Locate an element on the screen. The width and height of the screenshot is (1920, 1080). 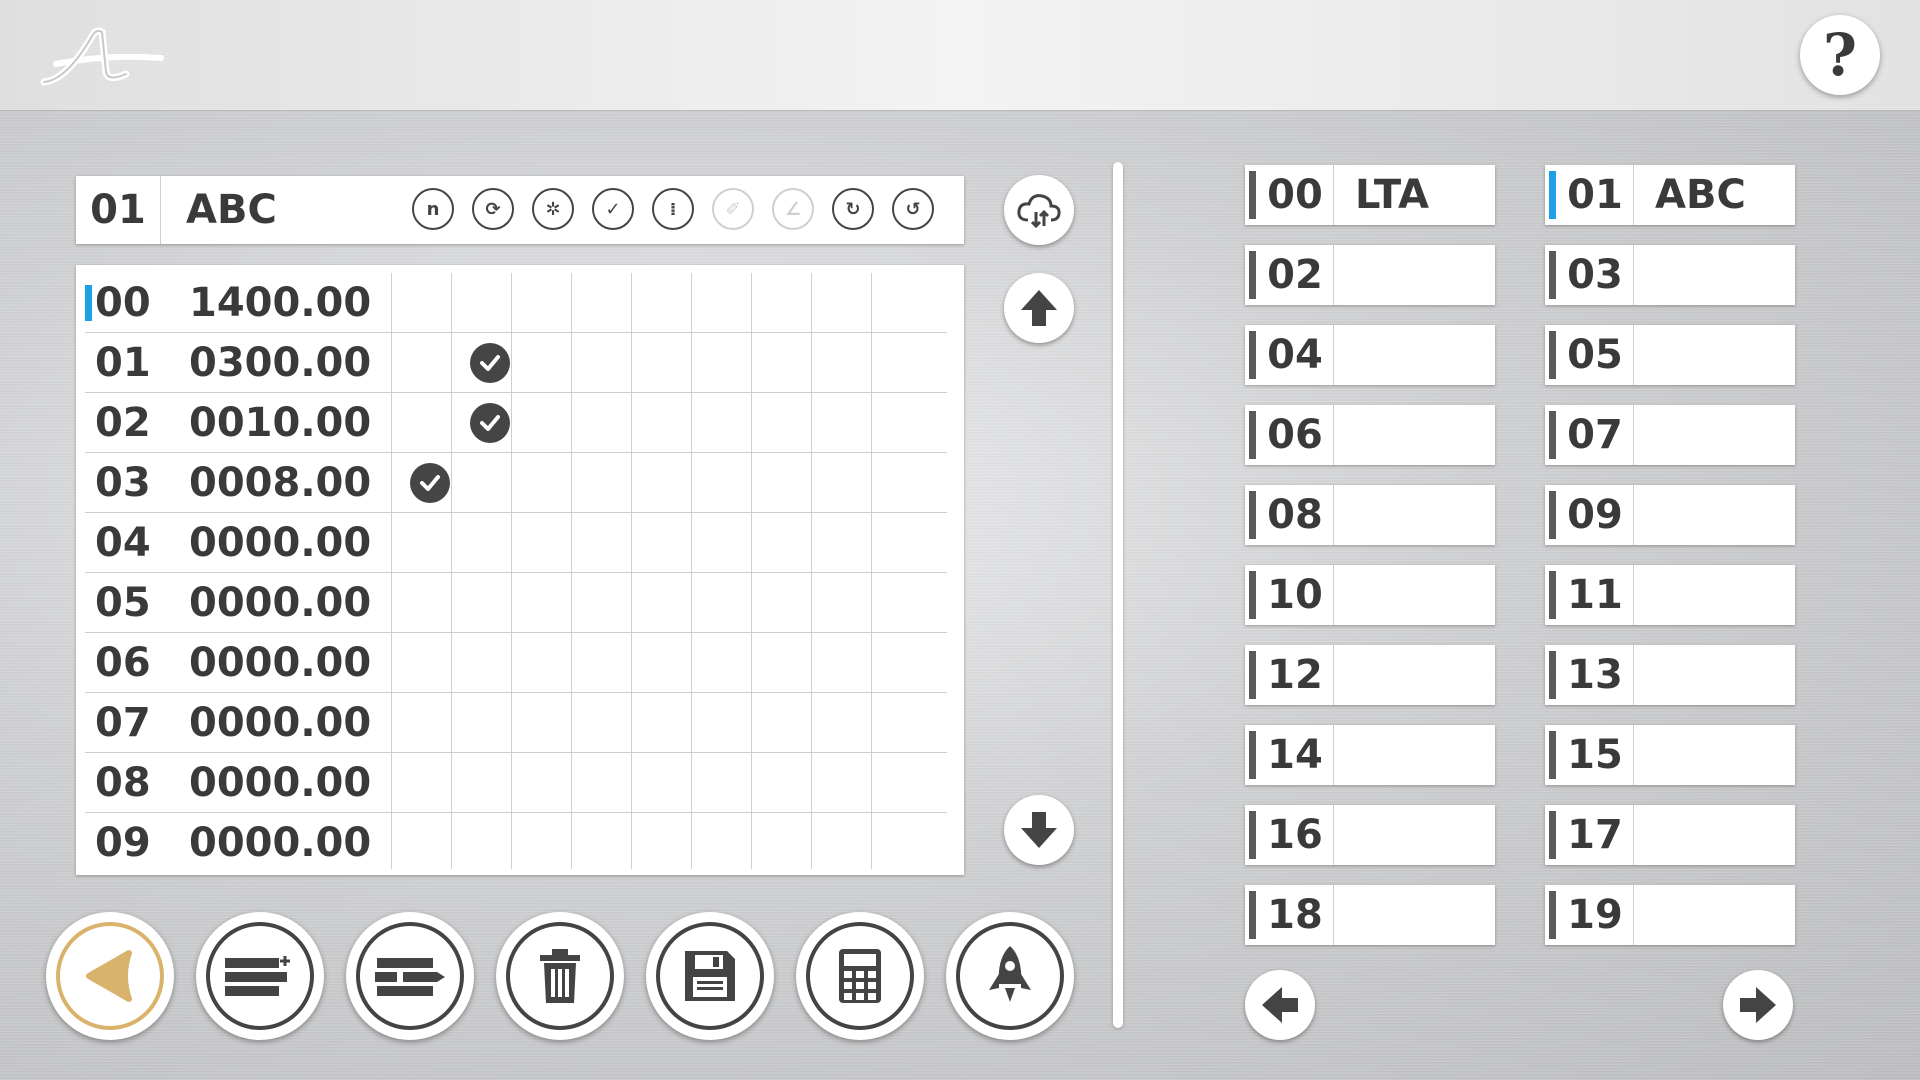
step-index: 08 is located at coordinates (123, 783).